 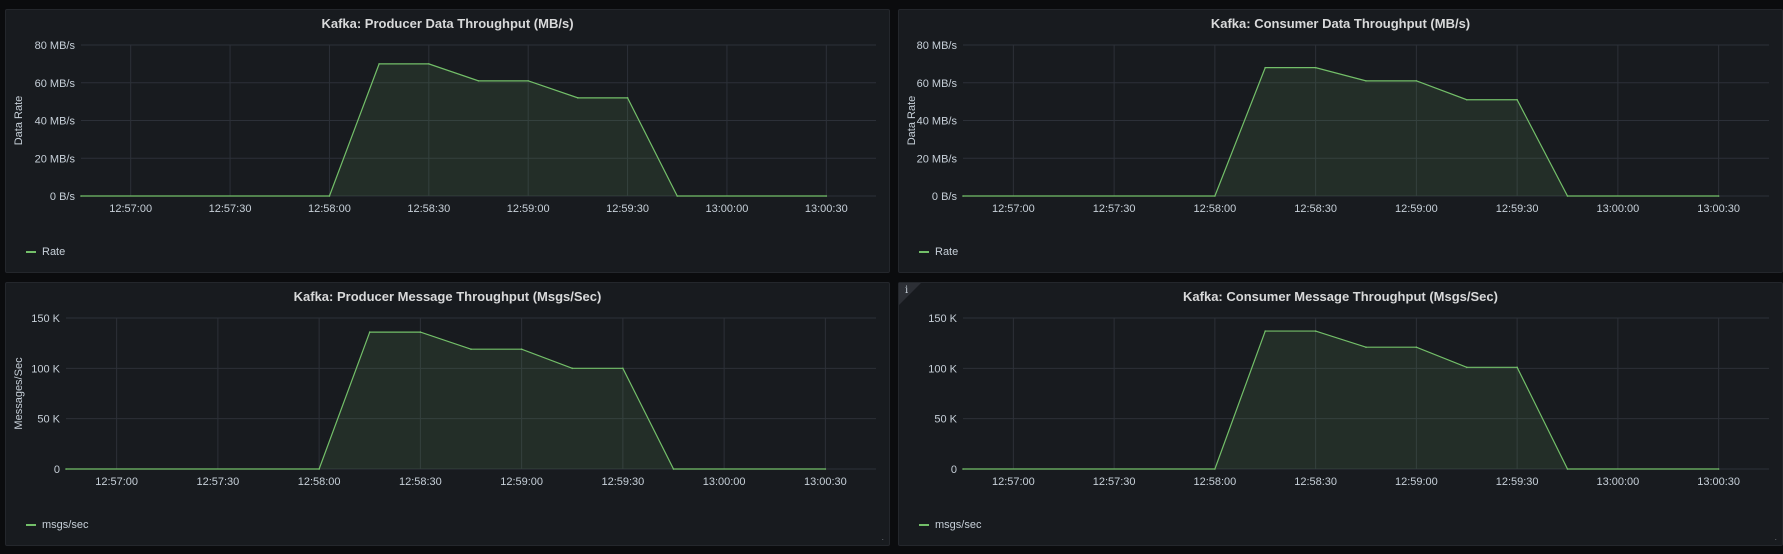 What do you see at coordinates (19, 121) in the screenshot?
I see `y-axis-label: Data Rate` at bounding box center [19, 121].